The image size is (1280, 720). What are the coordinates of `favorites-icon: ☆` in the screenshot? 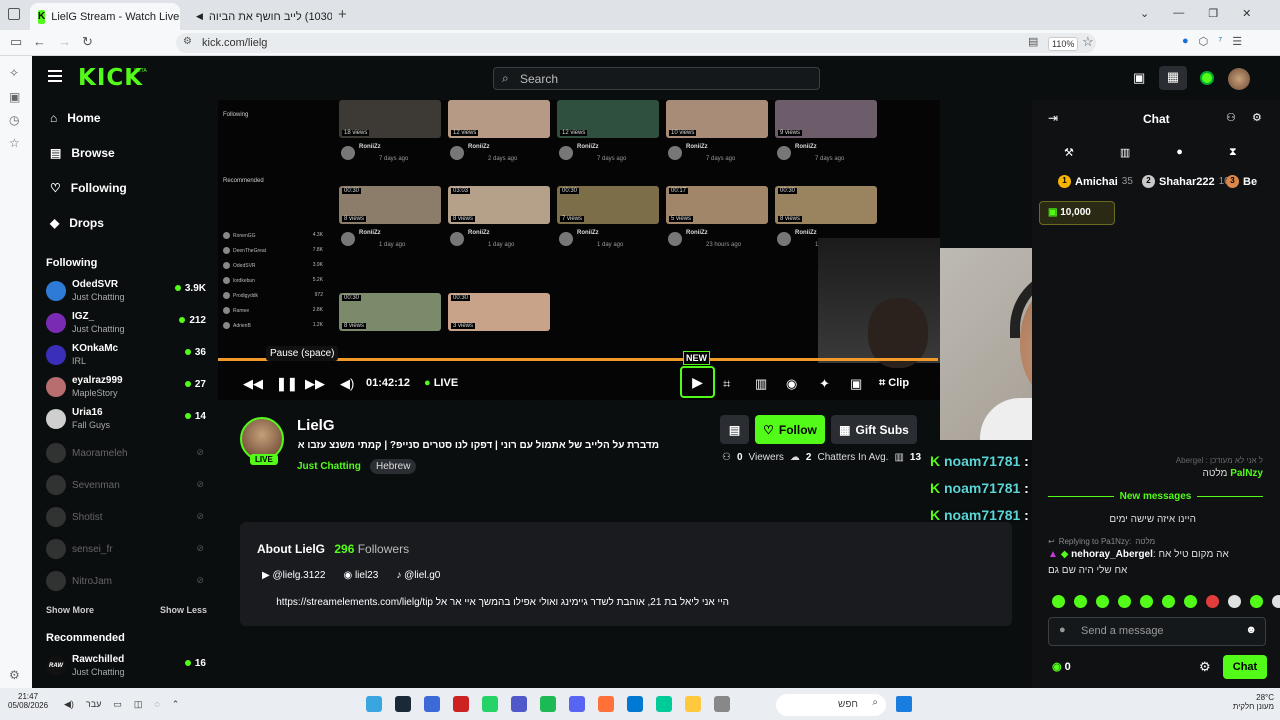 It's located at (14, 143).